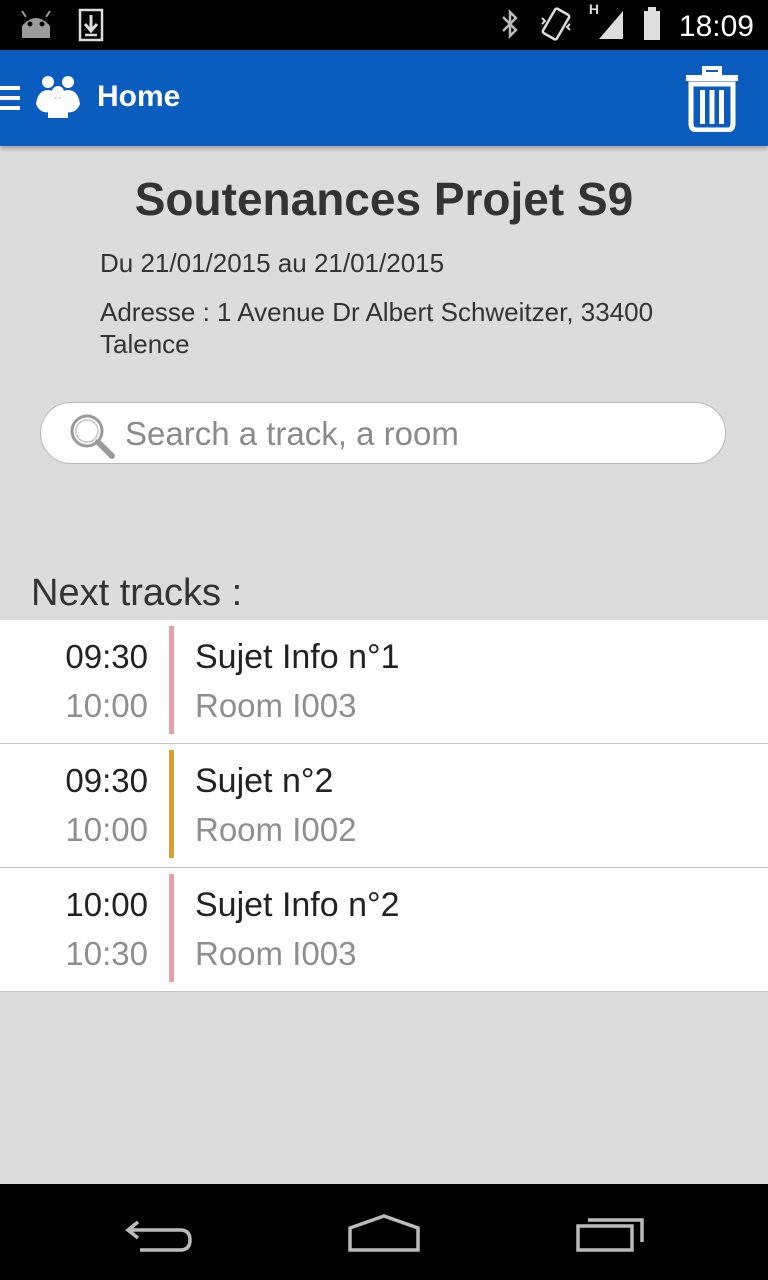 This screenshot has height=1280, width=768. What do you see at coordinates (556, 26) in the screenshot?
I see `vibrate-icon` at bounding box center [556, 26].